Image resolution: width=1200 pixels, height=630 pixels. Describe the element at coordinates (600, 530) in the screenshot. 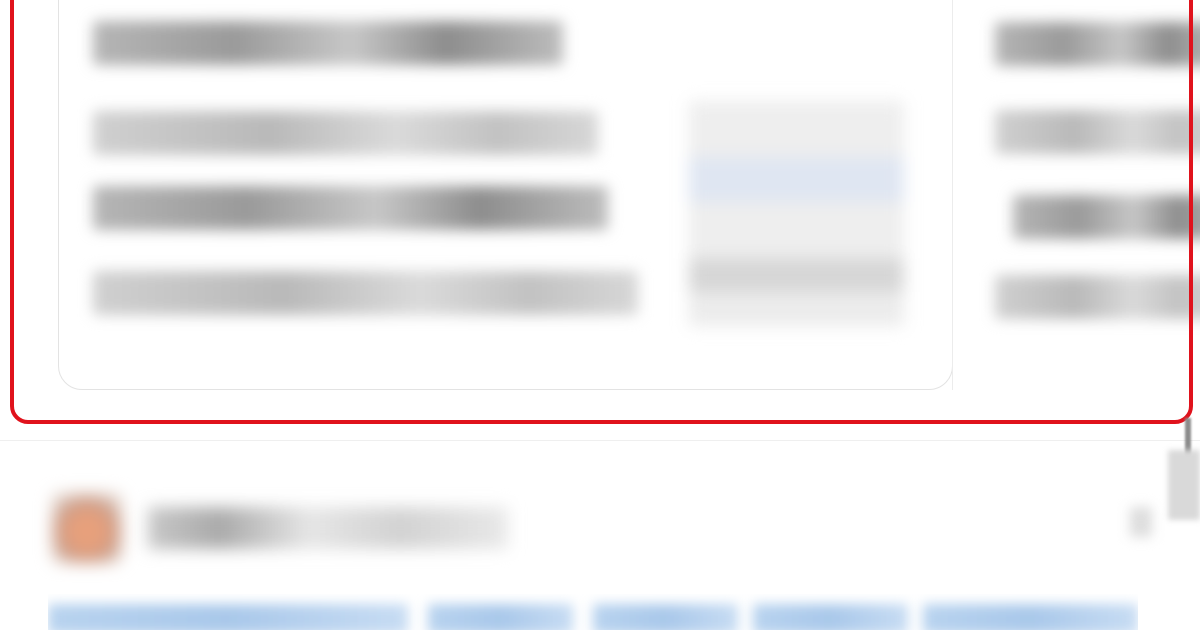

I see `post-header` at that location.